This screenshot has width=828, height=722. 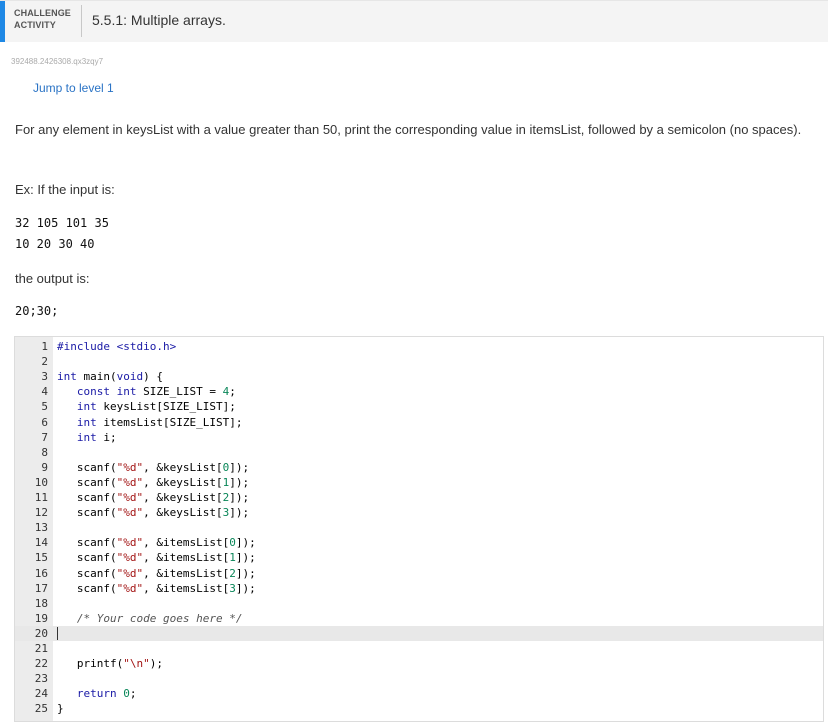 I want to click on example-input-line-2: 10 20 30 40, so click(x=55, y=244).